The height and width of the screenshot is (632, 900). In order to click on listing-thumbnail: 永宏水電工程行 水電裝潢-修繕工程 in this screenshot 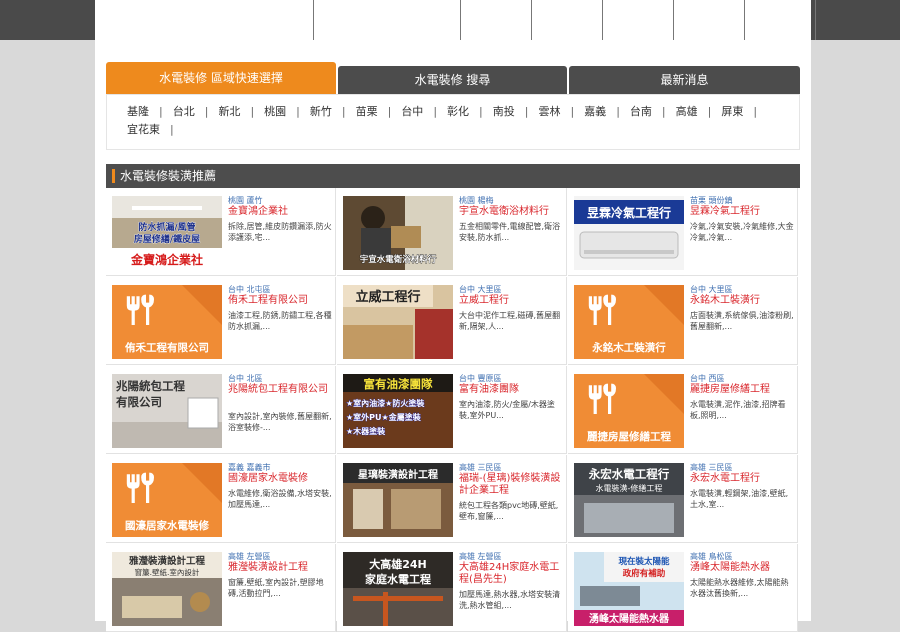, I will do `click(629, 500)`.